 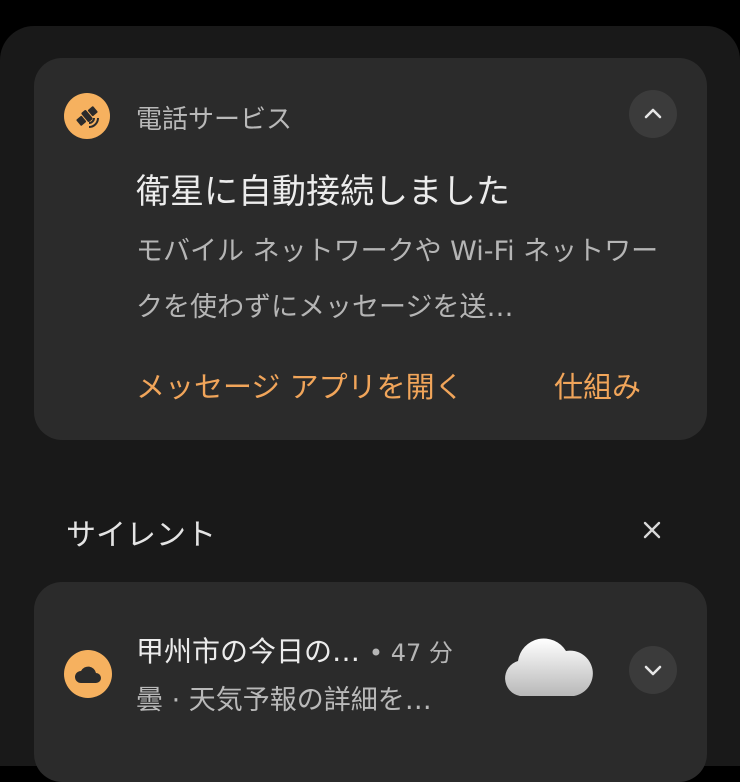 What do you see at coordinates (88, 674) in the screenshot?
I see `cloud-icon` at bounding box center [88, 674].